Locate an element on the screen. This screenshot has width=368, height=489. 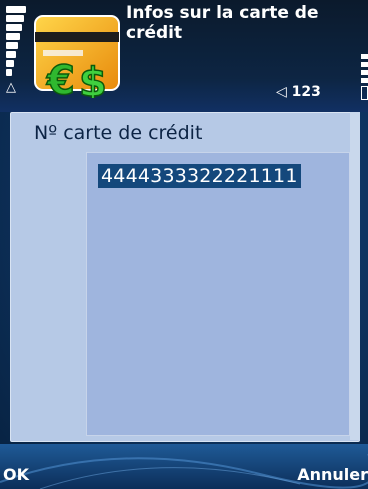
message-indicator: ◁ 123 is located at coordinates (298, 92).